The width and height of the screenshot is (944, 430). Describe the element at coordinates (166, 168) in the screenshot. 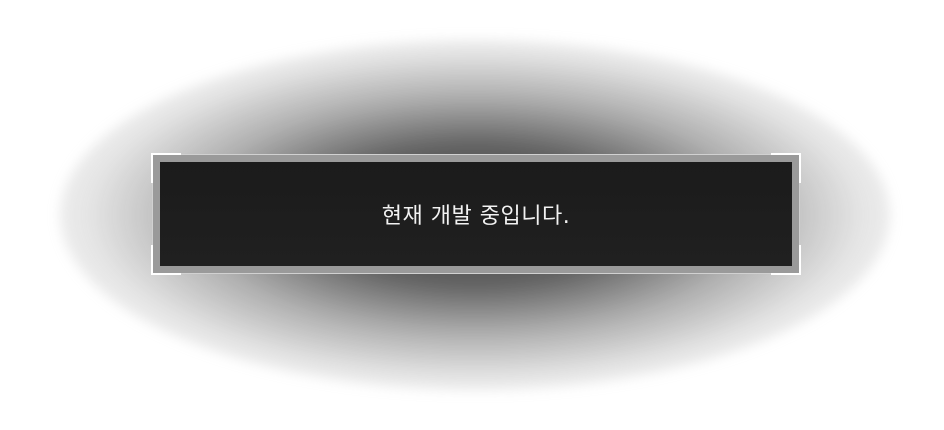

I see `corner-bracket-top-left` at that location.